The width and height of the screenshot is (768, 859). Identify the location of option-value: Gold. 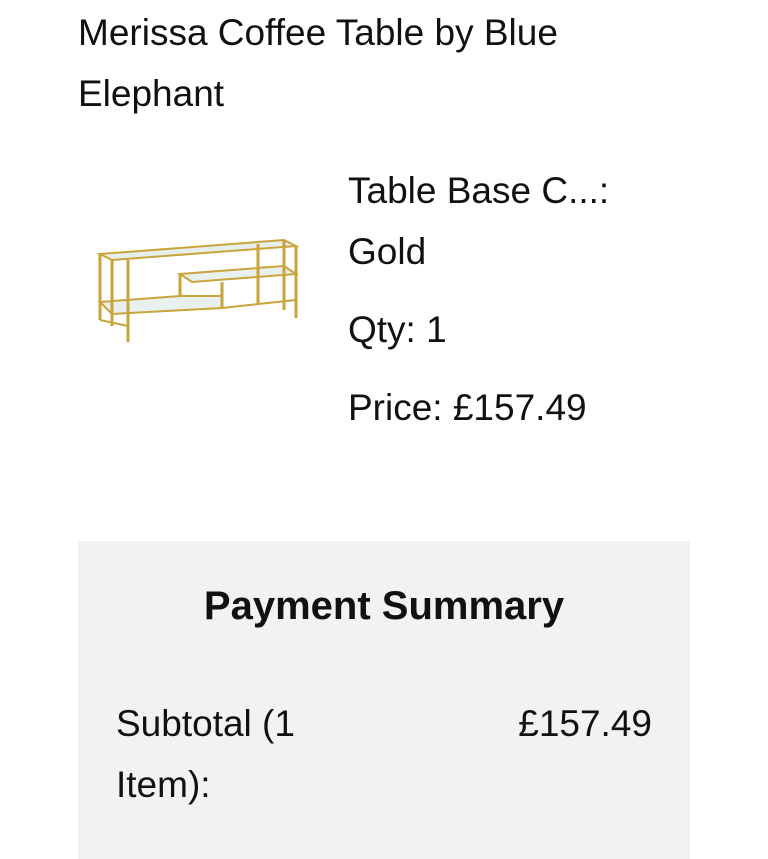
(387, 251).